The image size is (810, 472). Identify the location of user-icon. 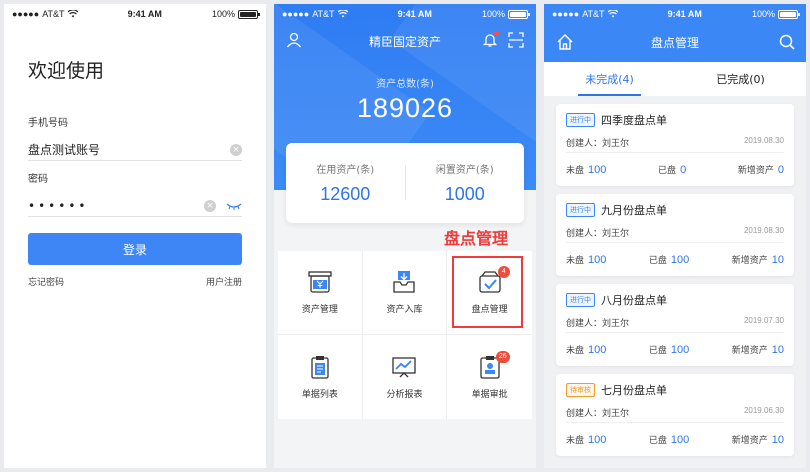
(294, 40).